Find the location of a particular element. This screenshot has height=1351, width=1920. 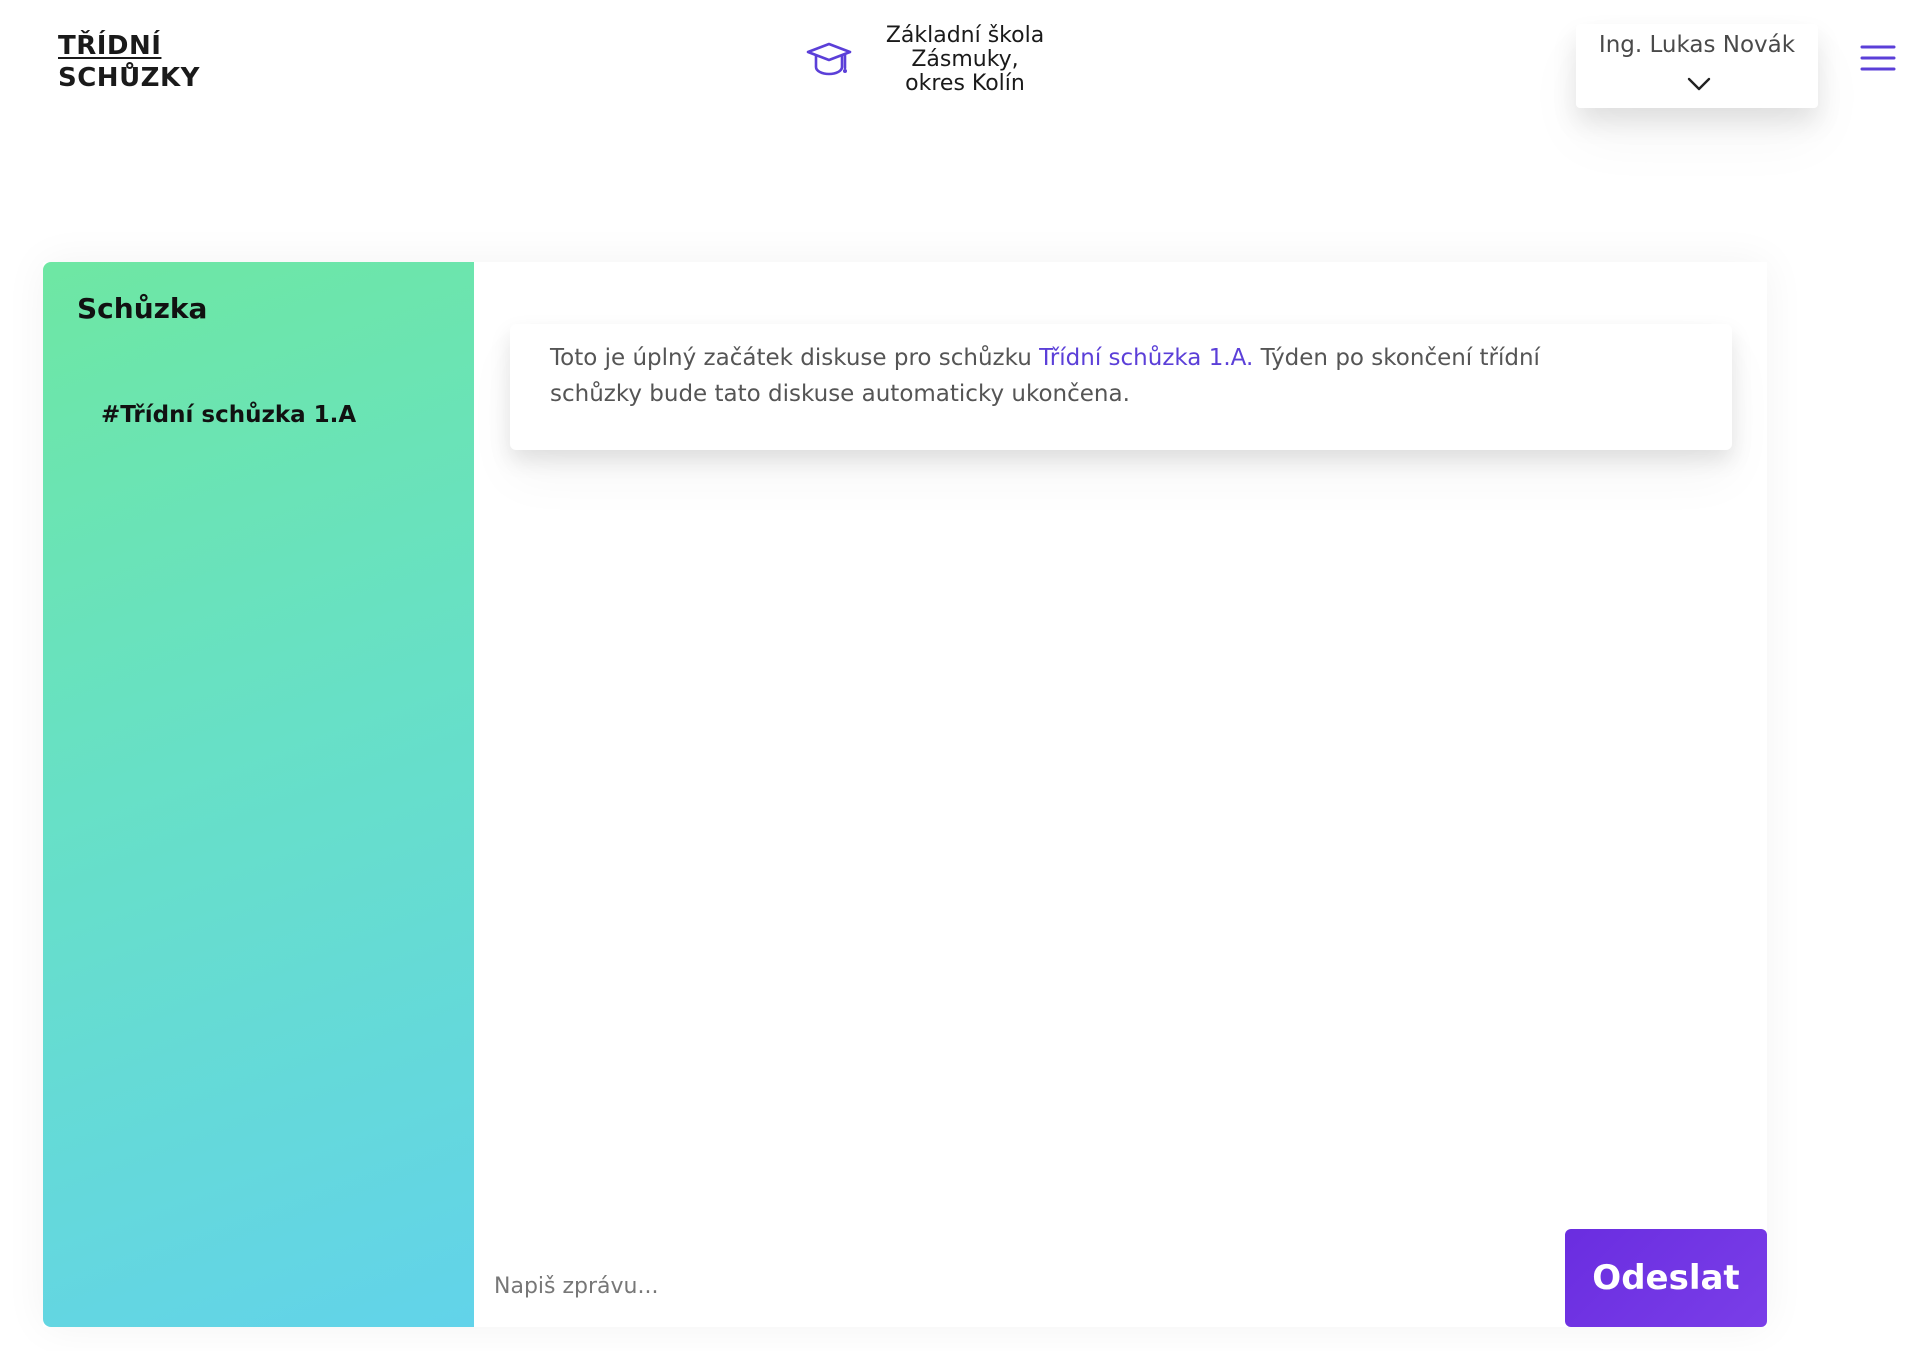

sidebar-title: Schůzka is located at coordinates (142, 308).